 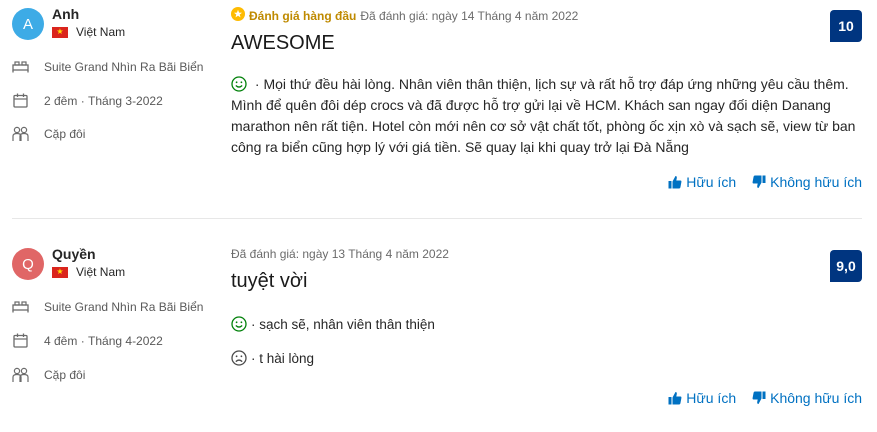 I want to click on review-score: 10, so click(x=846, y=26).